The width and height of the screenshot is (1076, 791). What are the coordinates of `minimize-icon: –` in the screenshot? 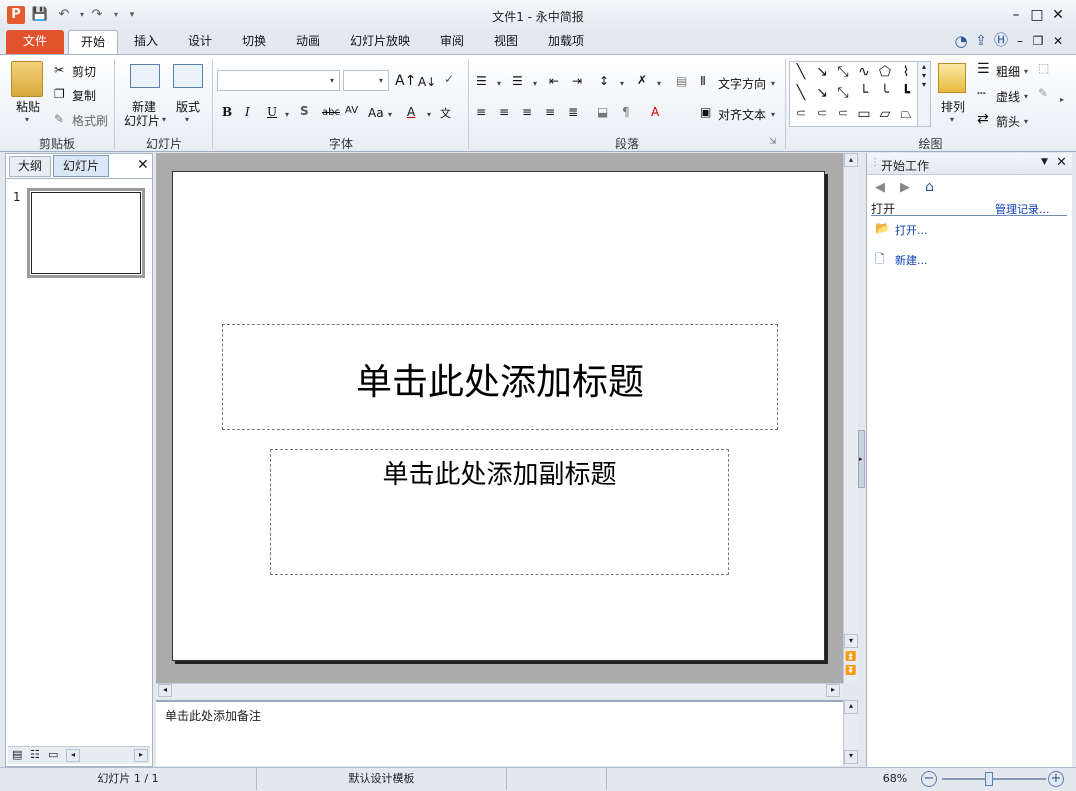 It's located at (1016, 15).